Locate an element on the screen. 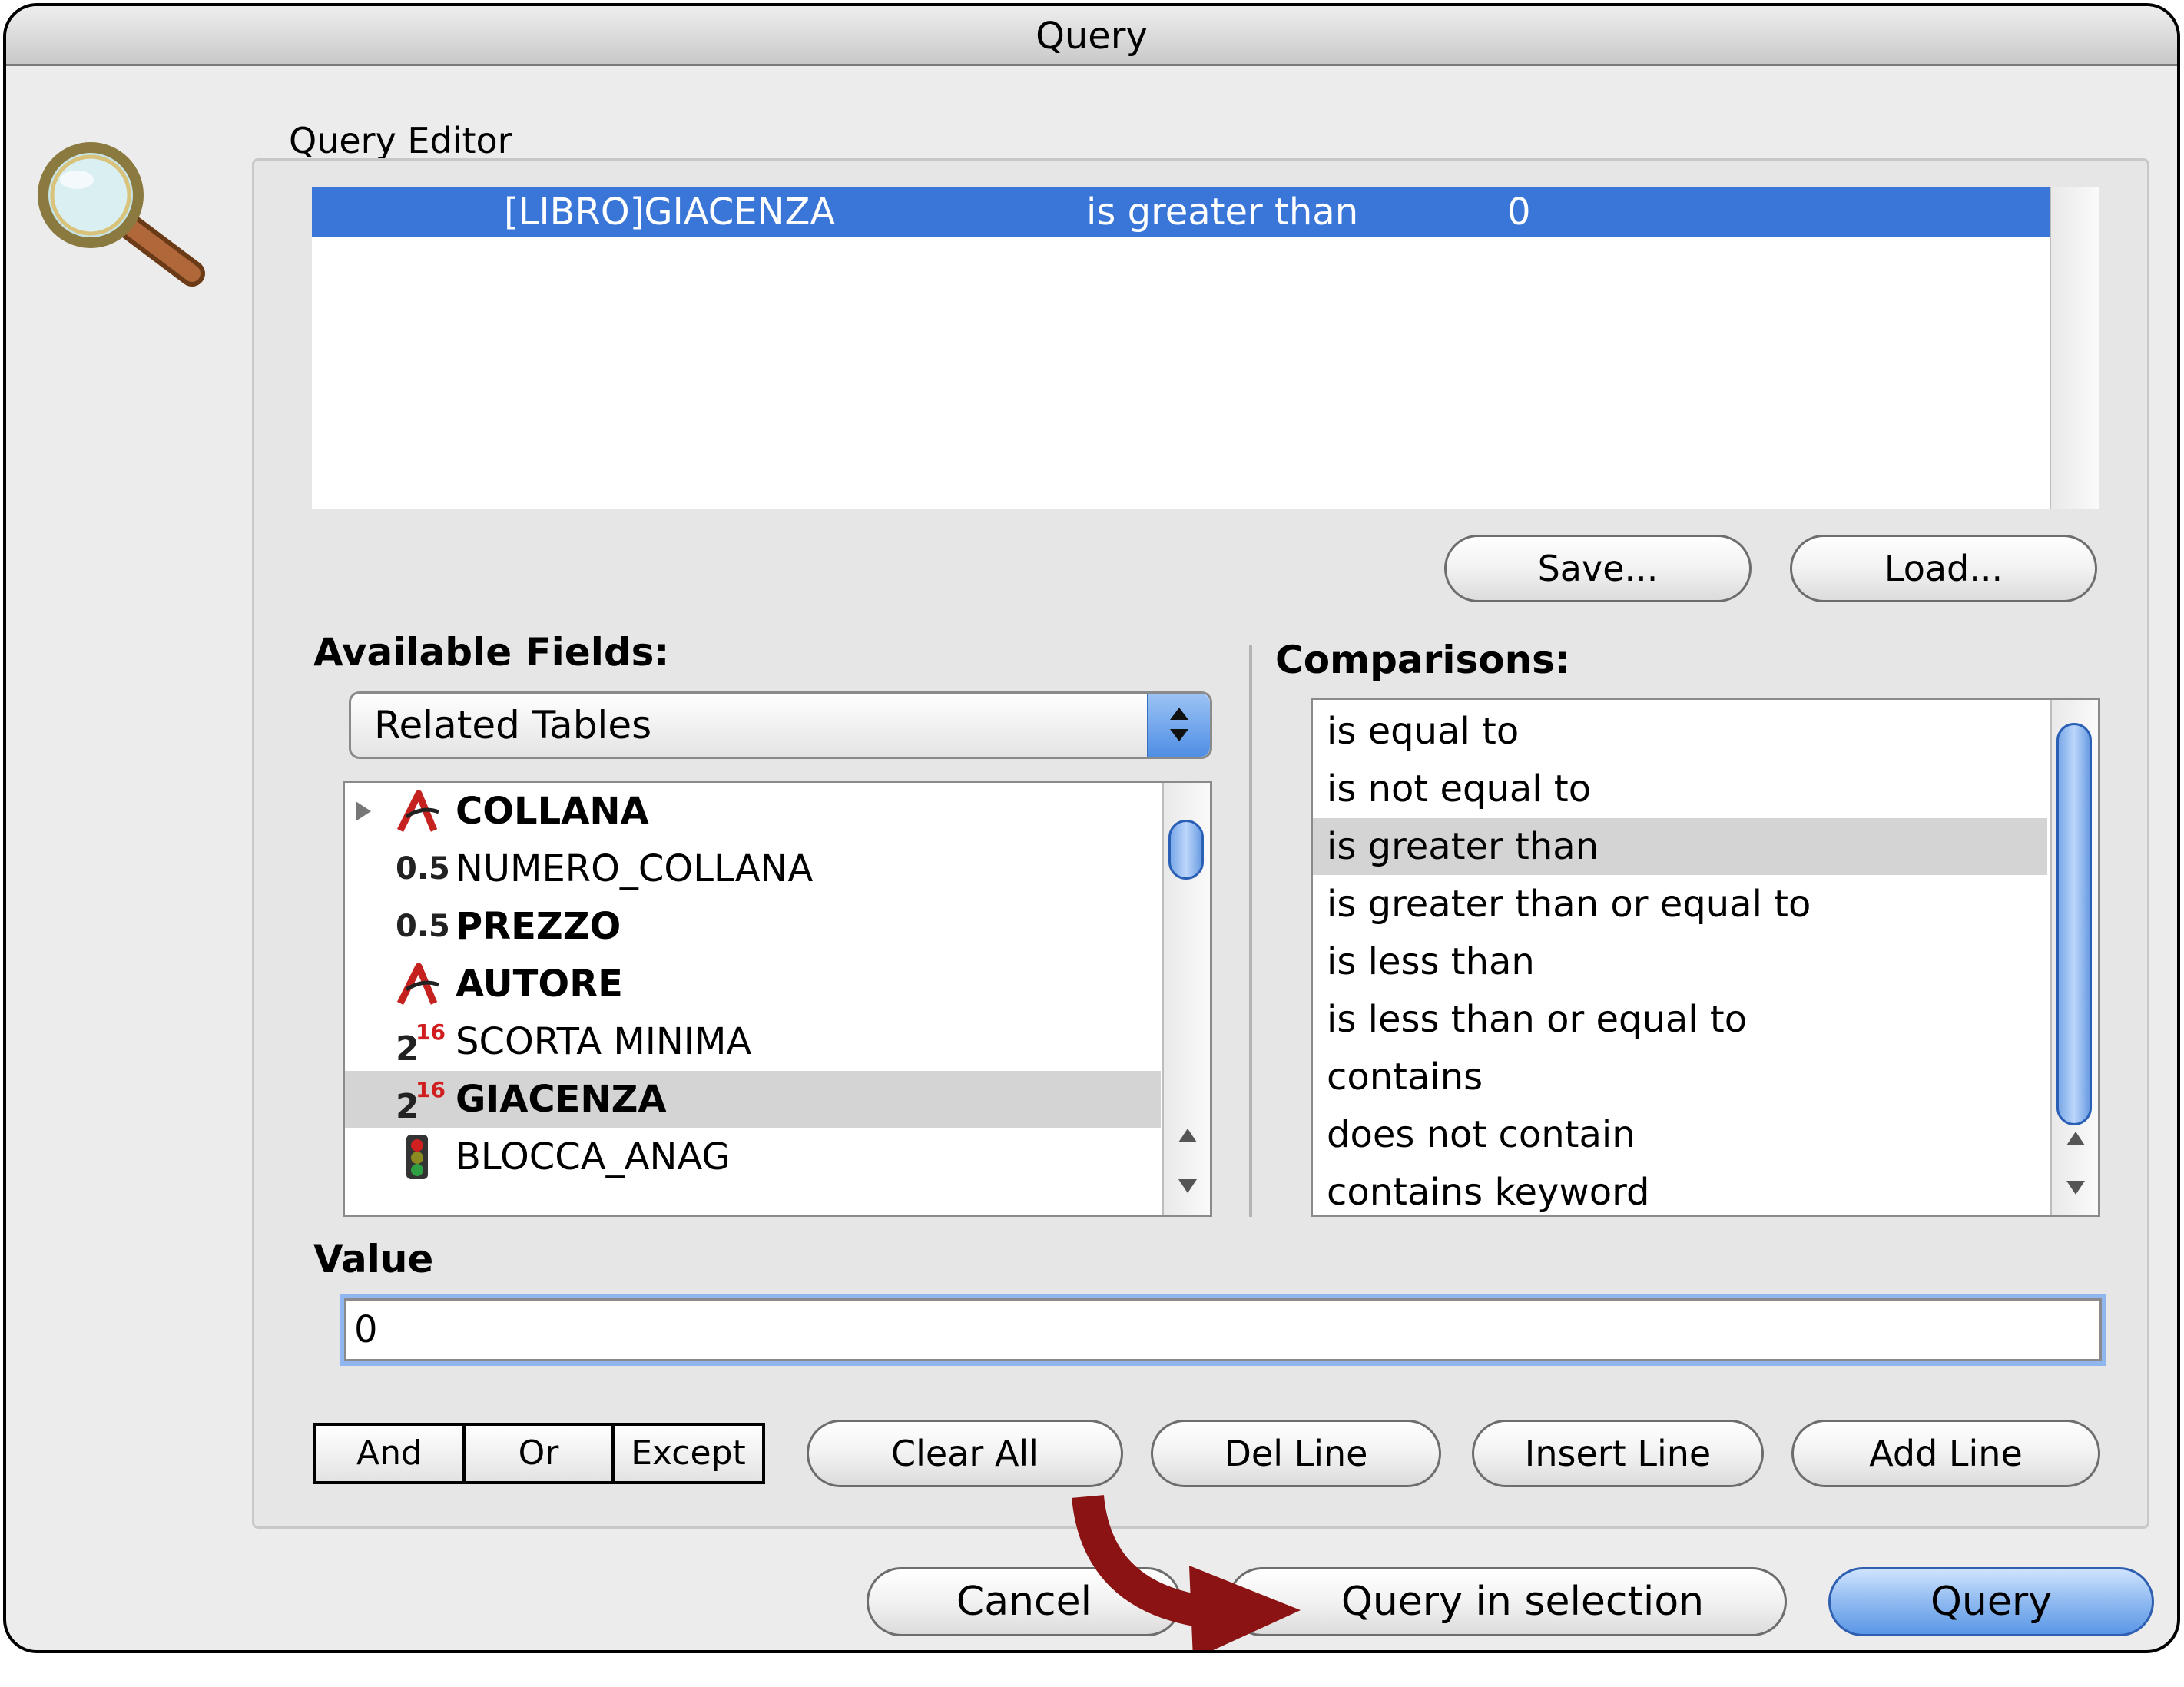 This screenshot has height=1687, width=2184. panel-divider is located at coordinates (1250, 931).